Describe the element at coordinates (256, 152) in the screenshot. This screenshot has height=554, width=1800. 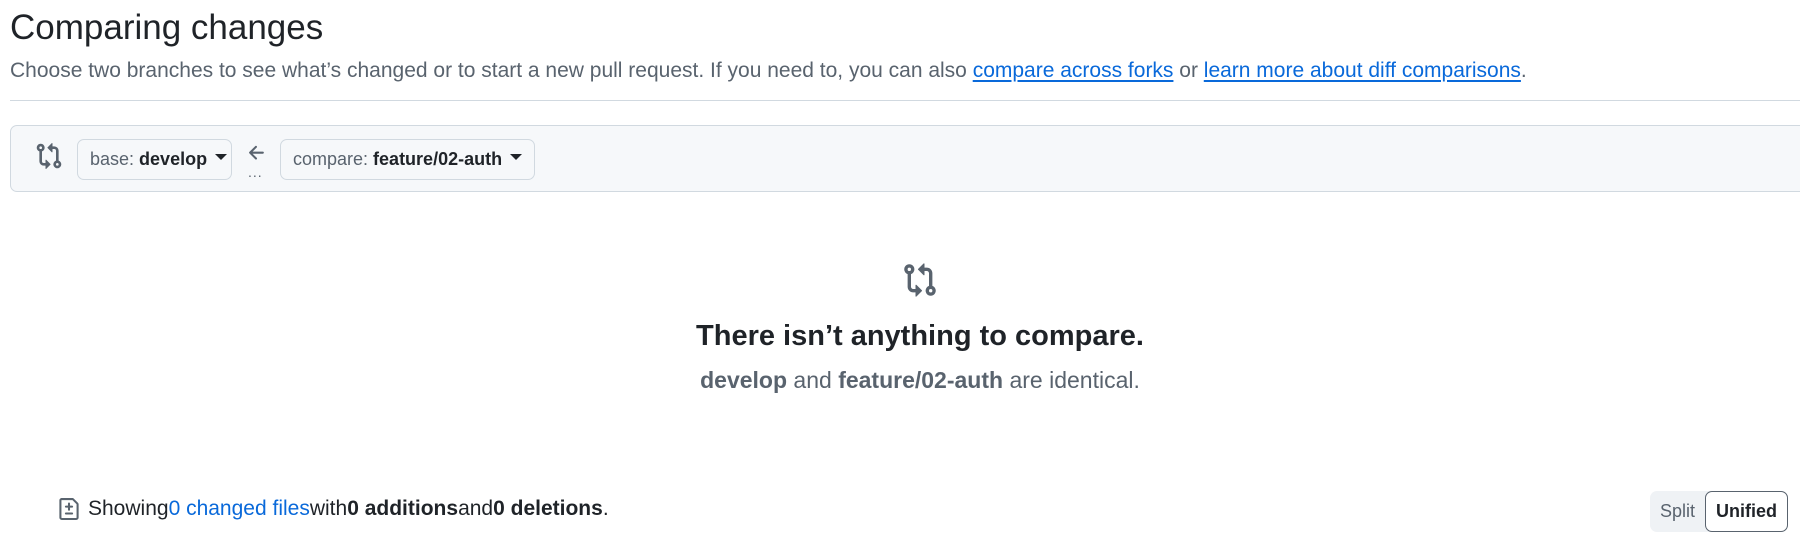
I see `arrow-left-icon` at that location.